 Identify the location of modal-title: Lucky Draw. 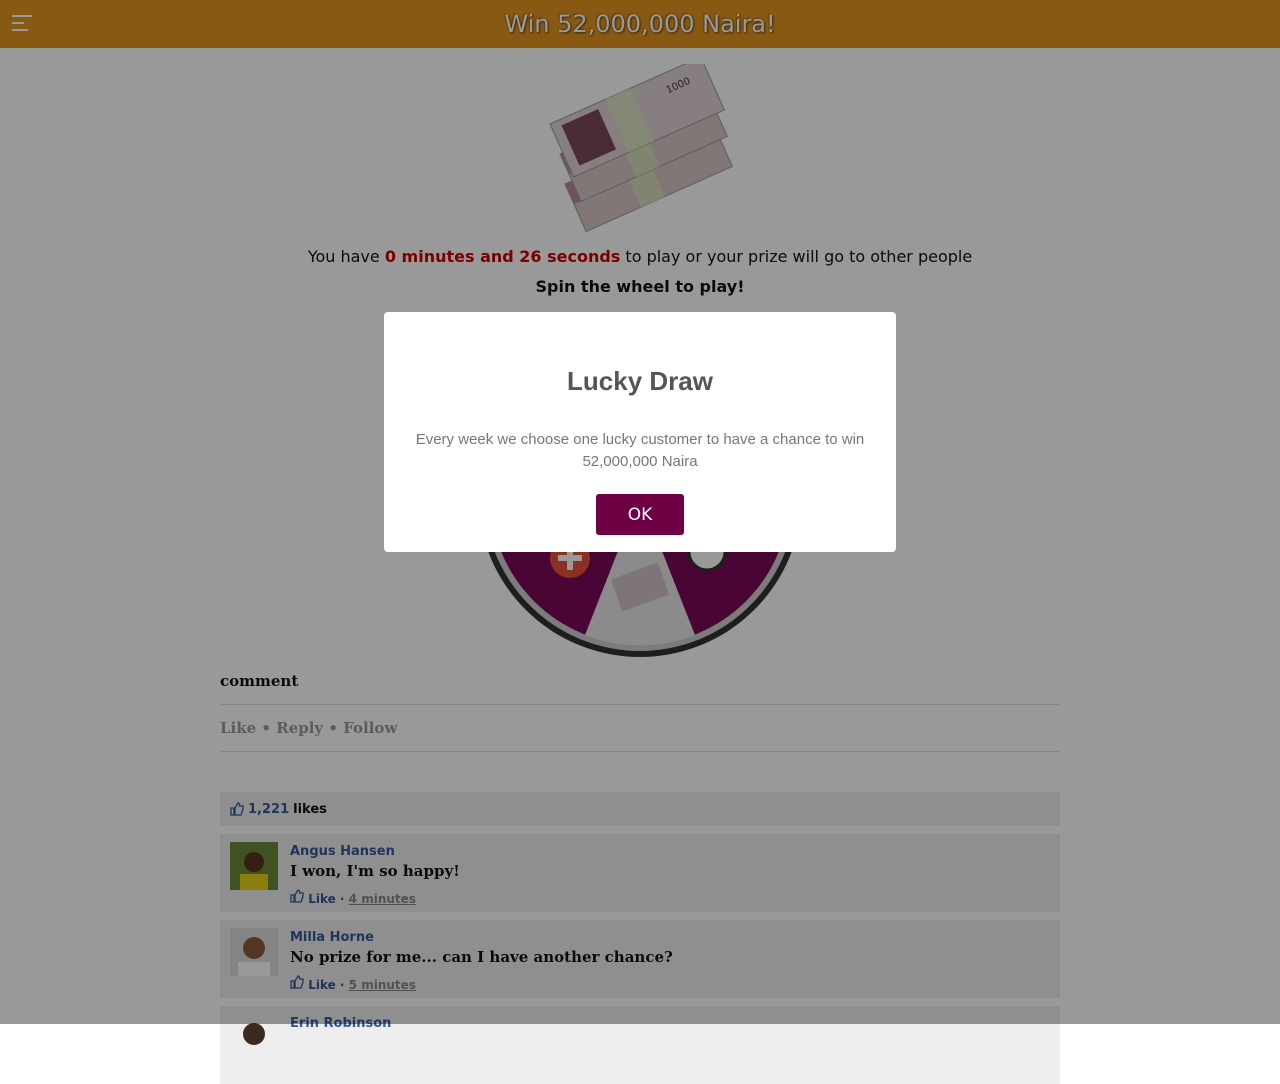
(640, 381).